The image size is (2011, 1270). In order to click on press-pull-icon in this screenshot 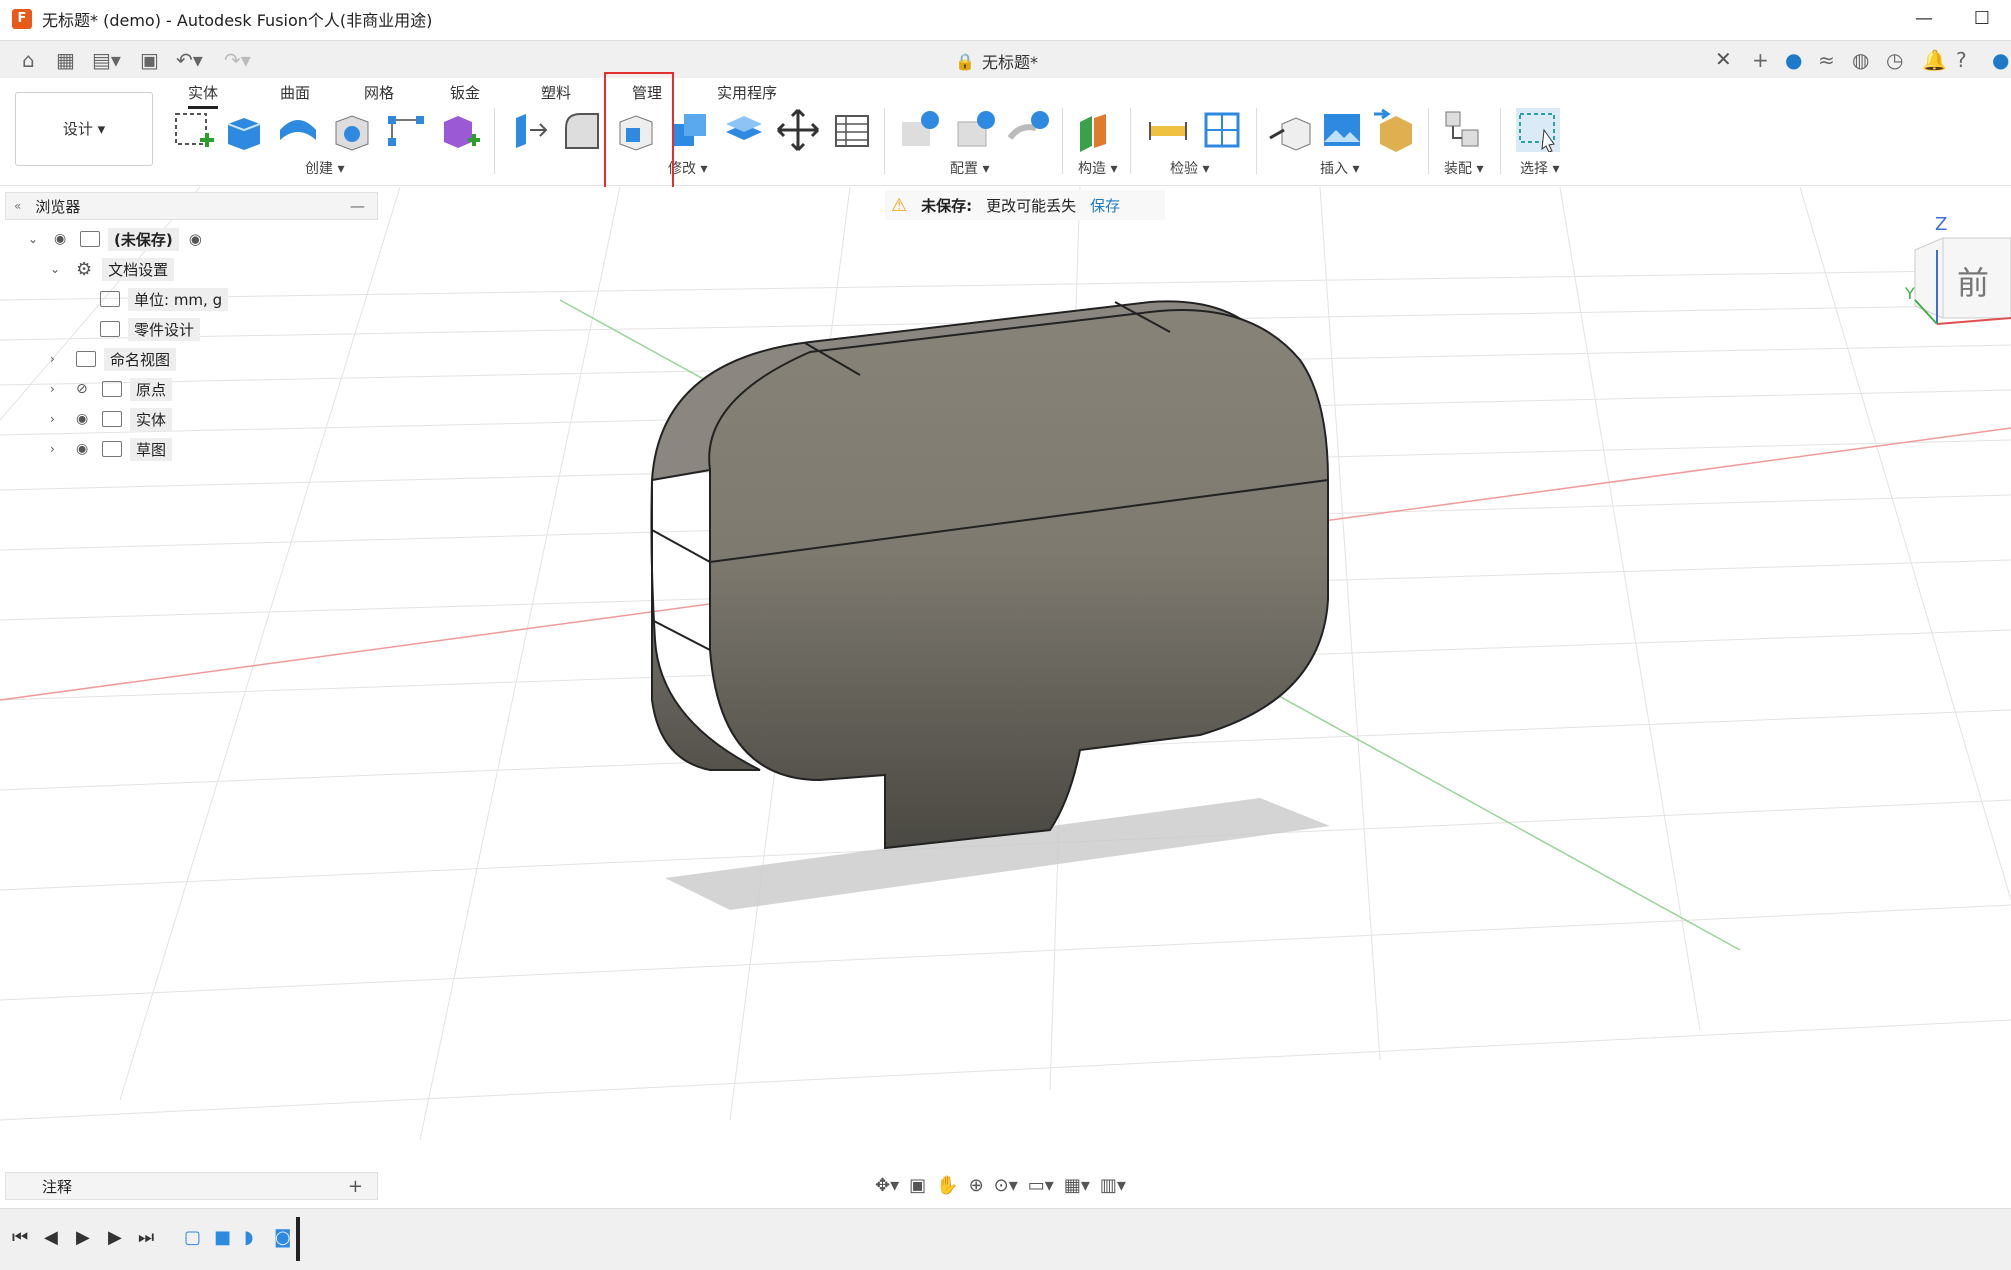, I will do `click(530, 130)`.